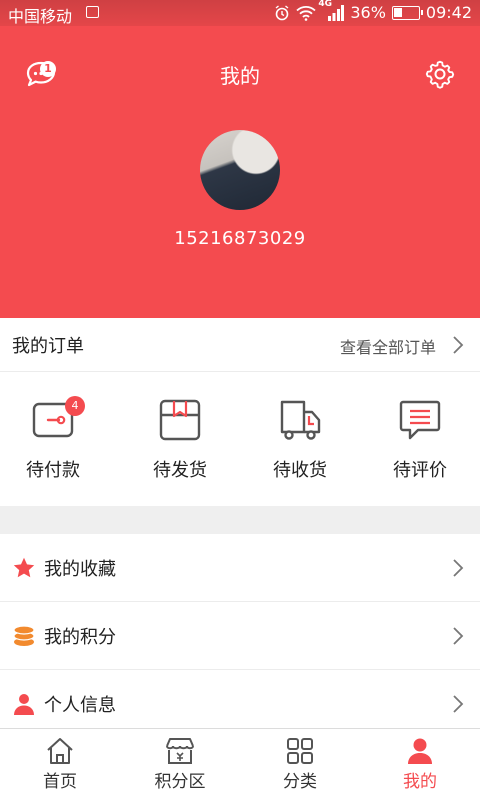  What do you see at coordinates (92, 12) in the screenshot?
I see `image-notification-icon` at bounding box center [92, 12].